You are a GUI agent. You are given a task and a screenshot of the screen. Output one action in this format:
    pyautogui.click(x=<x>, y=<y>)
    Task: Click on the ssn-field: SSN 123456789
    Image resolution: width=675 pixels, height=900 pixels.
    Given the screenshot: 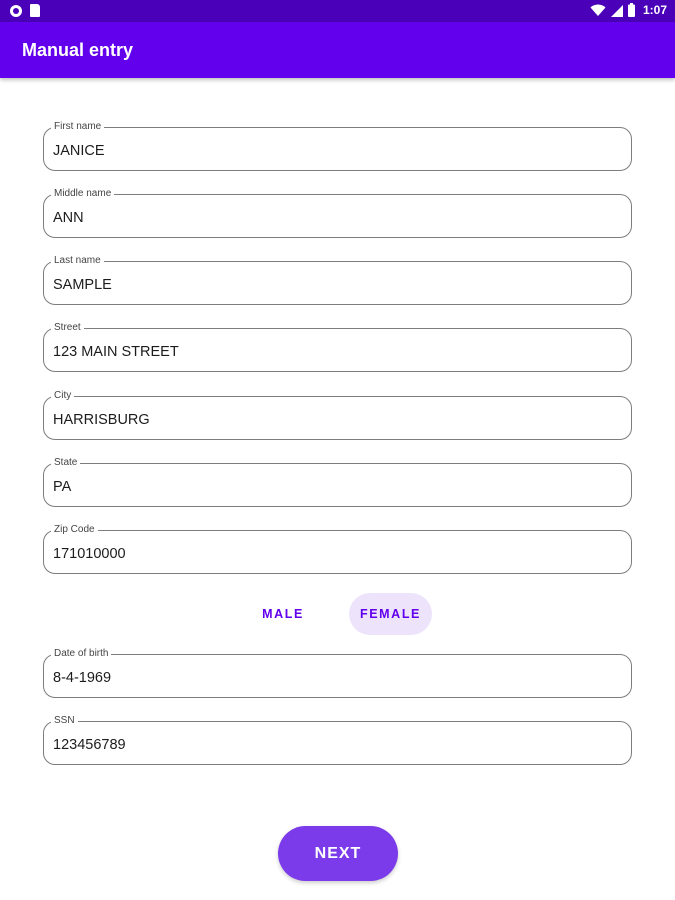 What is the action you would take?
    pyautogui.click(x=337, y=739)
    